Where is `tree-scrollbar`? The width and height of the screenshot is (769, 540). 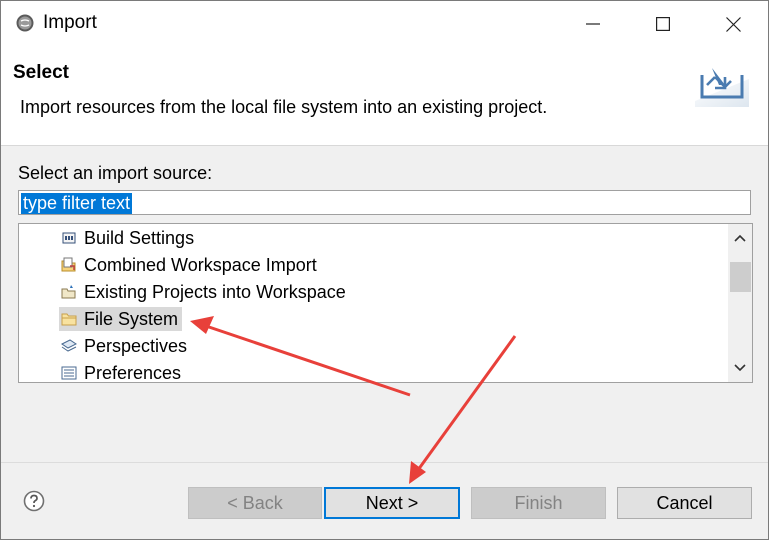 tree-scrollbar is located at coordinates (740, 303).